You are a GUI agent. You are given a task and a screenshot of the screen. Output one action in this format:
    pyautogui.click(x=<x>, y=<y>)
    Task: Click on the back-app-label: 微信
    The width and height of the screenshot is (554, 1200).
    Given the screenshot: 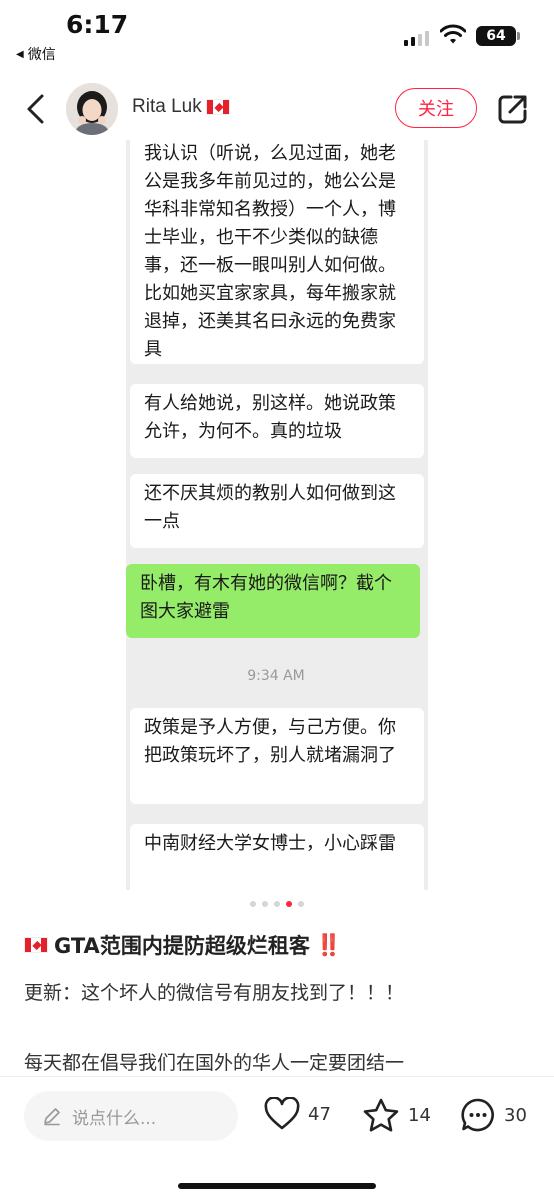 What is the action you would take?
    pyautogui.click(x=41, y=55)
    